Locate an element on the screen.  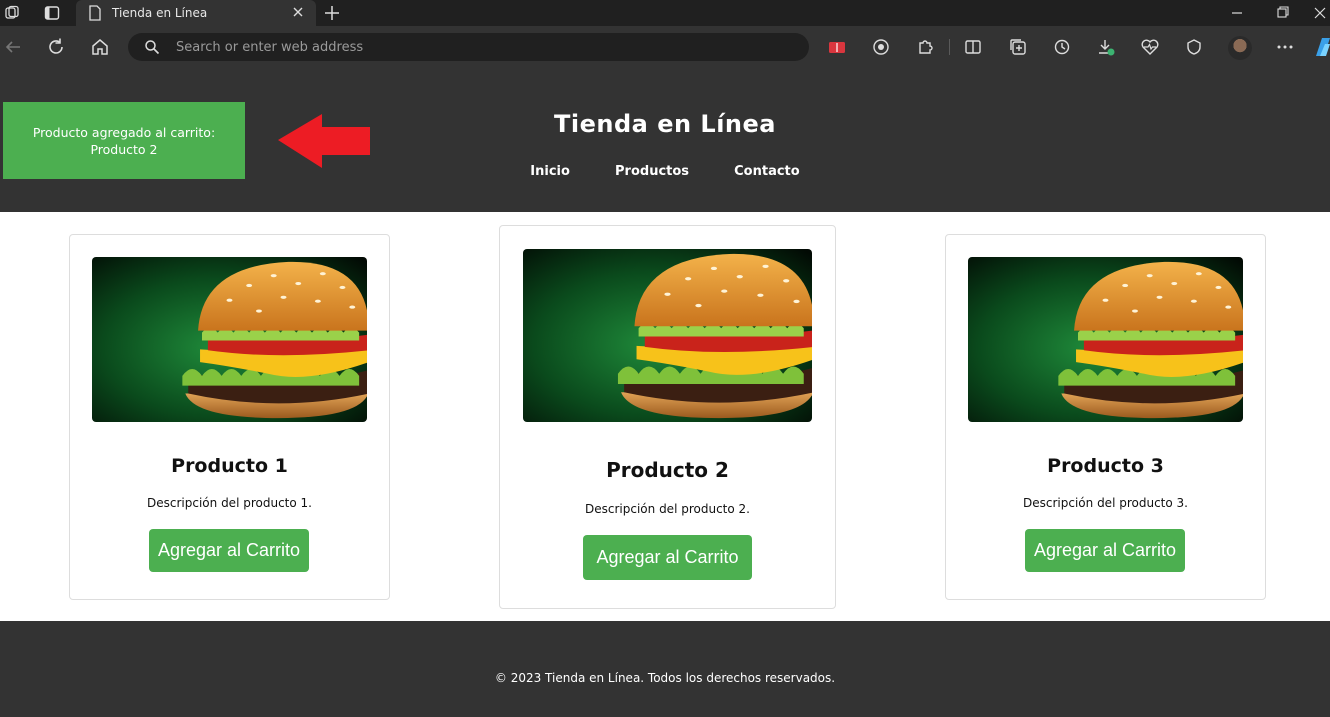
browser-essentials-icon is located at coordinates (1194, 47).